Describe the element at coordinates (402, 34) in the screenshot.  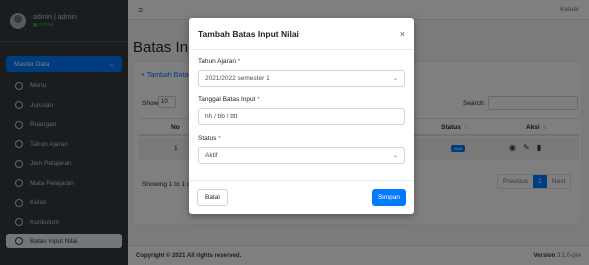
I see `close-icon: ×` at that location.